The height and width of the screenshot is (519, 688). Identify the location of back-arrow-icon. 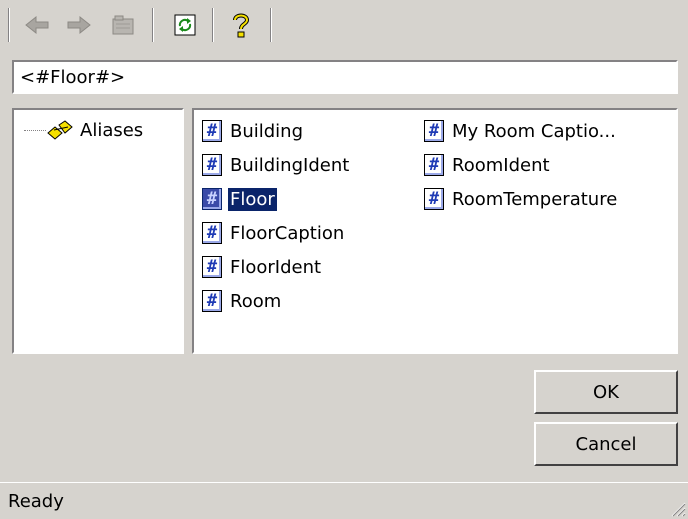
(37, 25).